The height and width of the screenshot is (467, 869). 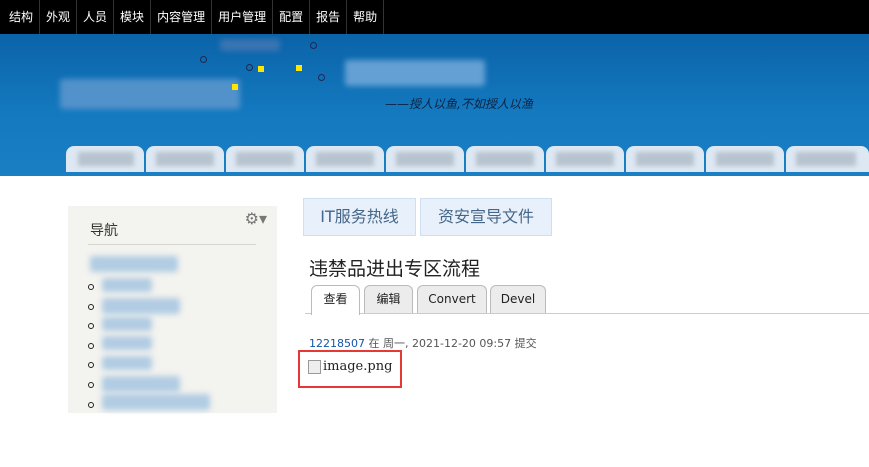 What do you see at coordinates (96, 17) in the screenshot?
I see `admin-menu-people: 人员` at bounding box center [96, 17].